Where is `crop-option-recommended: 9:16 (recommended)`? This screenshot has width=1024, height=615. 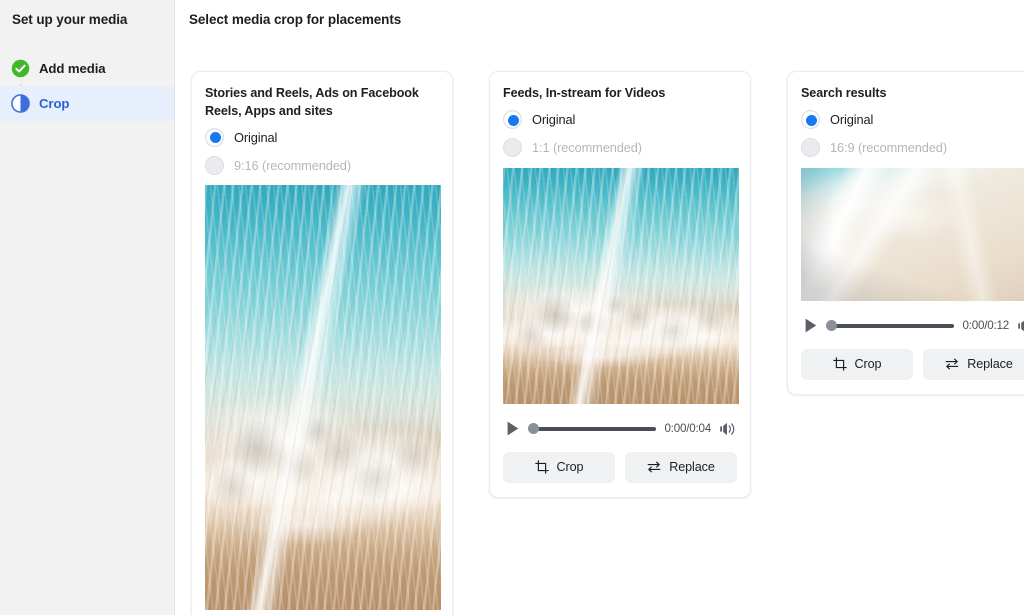 crop-option-recommended: 9:16 (recommended) is located at coordinates (322, 165).